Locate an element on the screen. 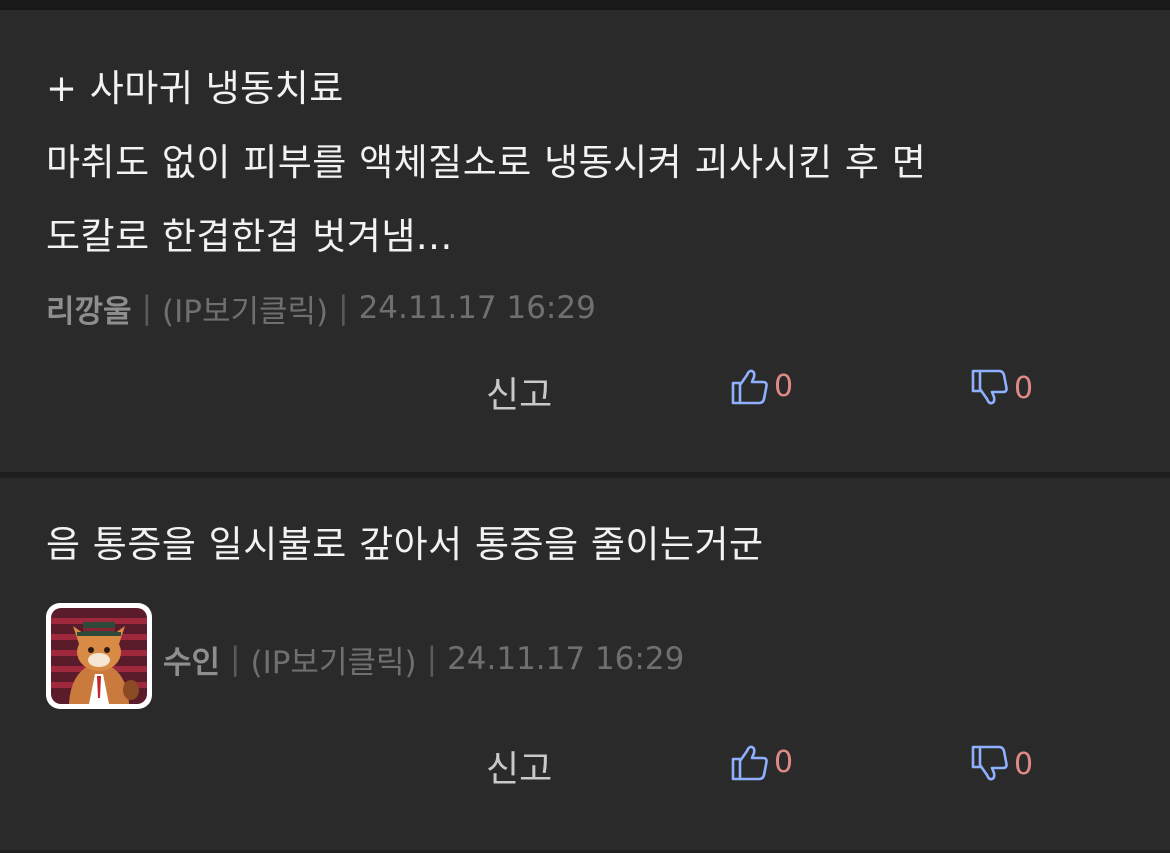 Image resolution: width=1170 pixels, height=853 pixels. comment-body-line: 음 통증을 일시불로 갚아서 통증을 줄이는거군 is located at coordinates (405, 544).